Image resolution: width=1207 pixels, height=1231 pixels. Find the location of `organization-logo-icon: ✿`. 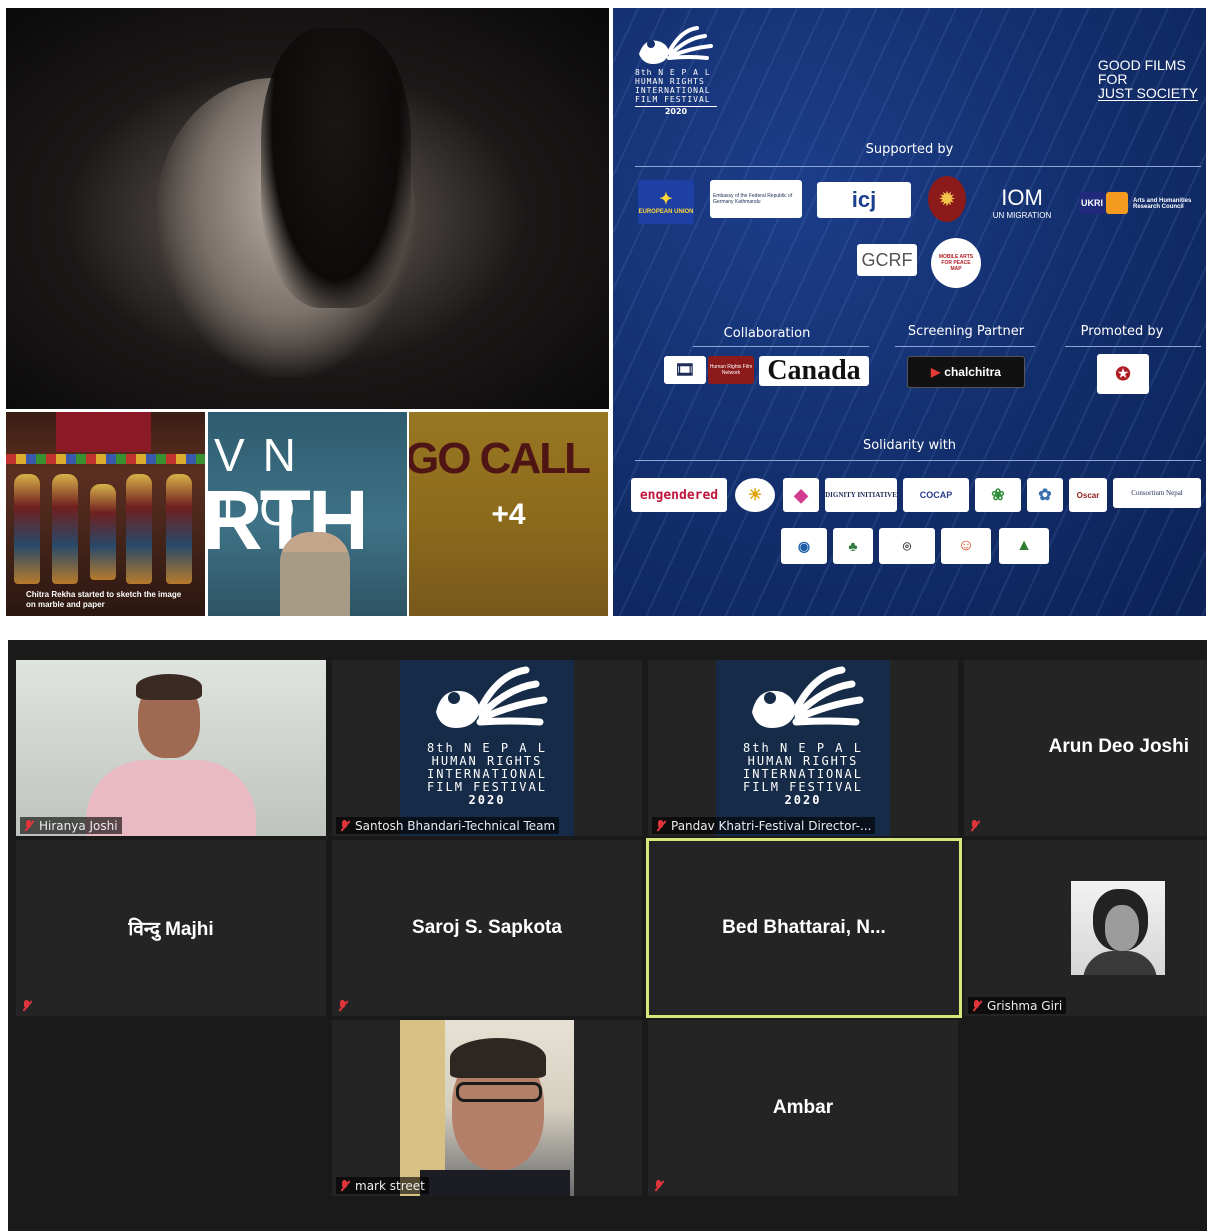

organization-logo-icon: ✿ is located at coordinates (1045, 495).